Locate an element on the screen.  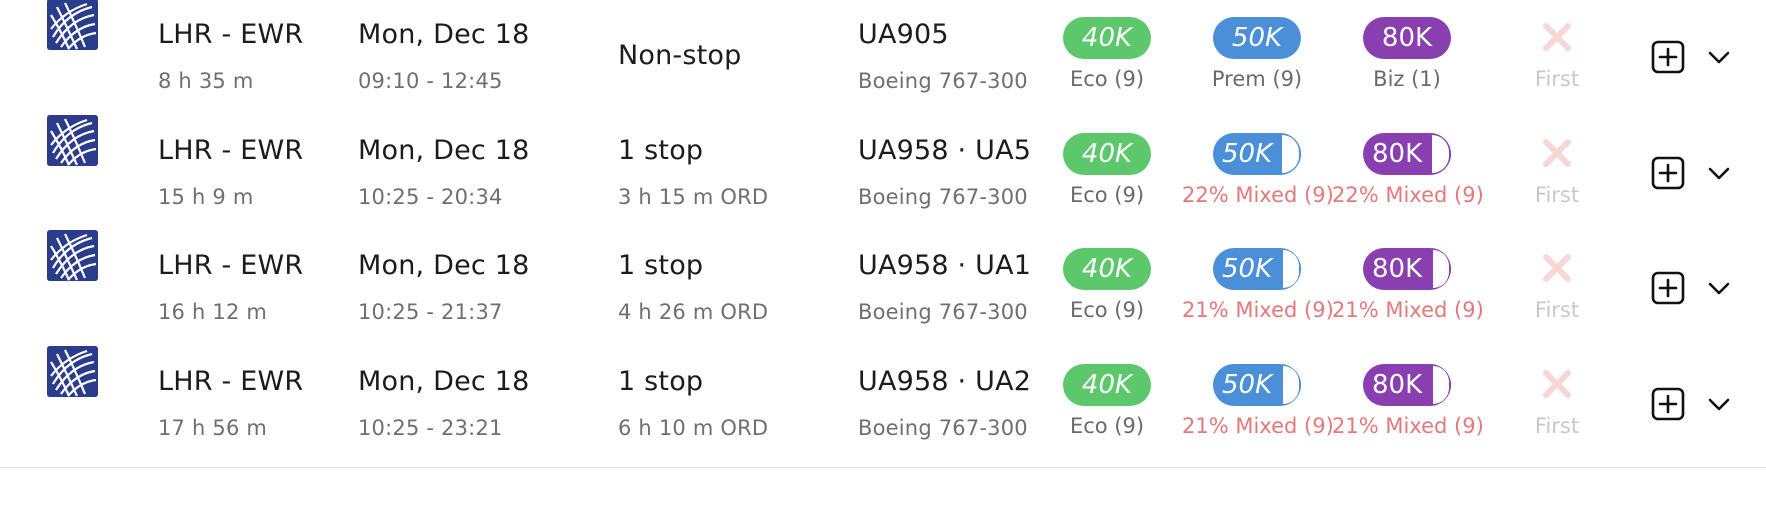
duration-label: 15 h 9 m is located at coordinates (206, 196).